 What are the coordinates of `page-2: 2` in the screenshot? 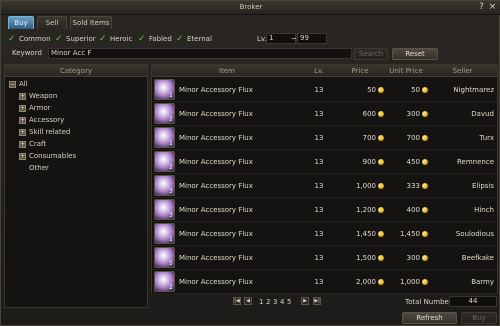 It's located at (268, 302).